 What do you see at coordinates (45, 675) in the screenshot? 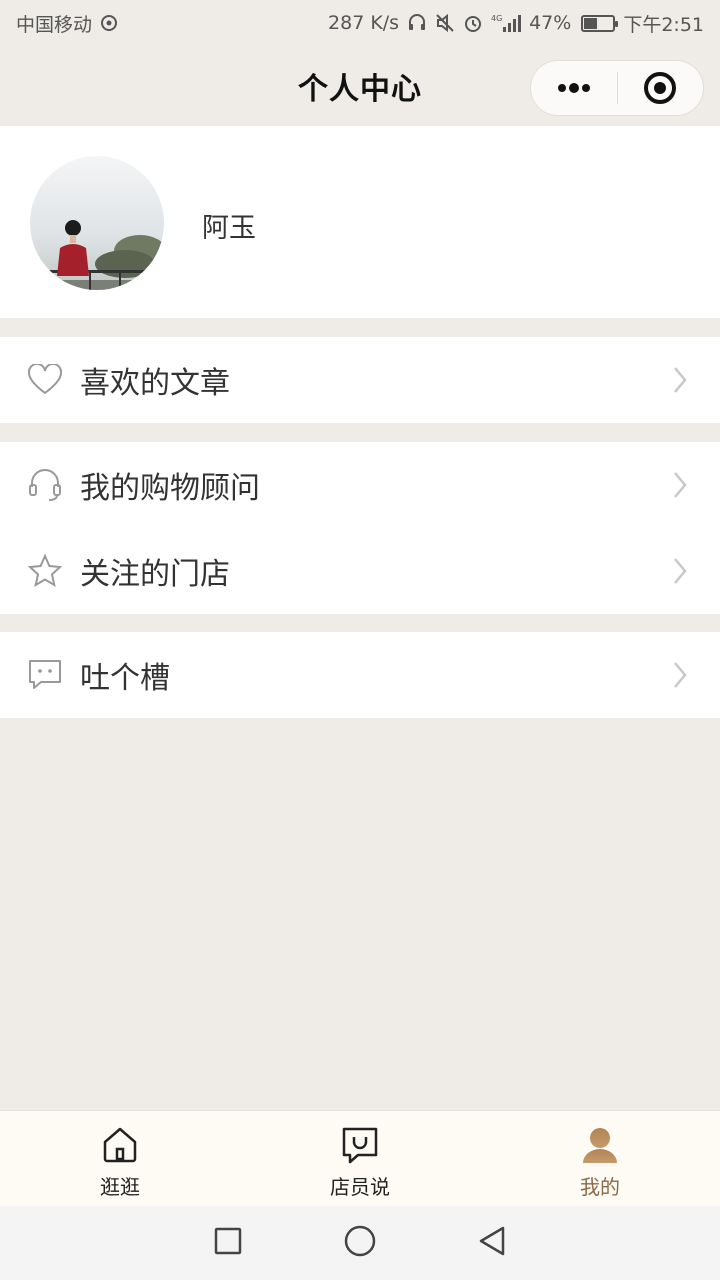
I see `chat-bubble-icon` at bounding box center [45, 675].